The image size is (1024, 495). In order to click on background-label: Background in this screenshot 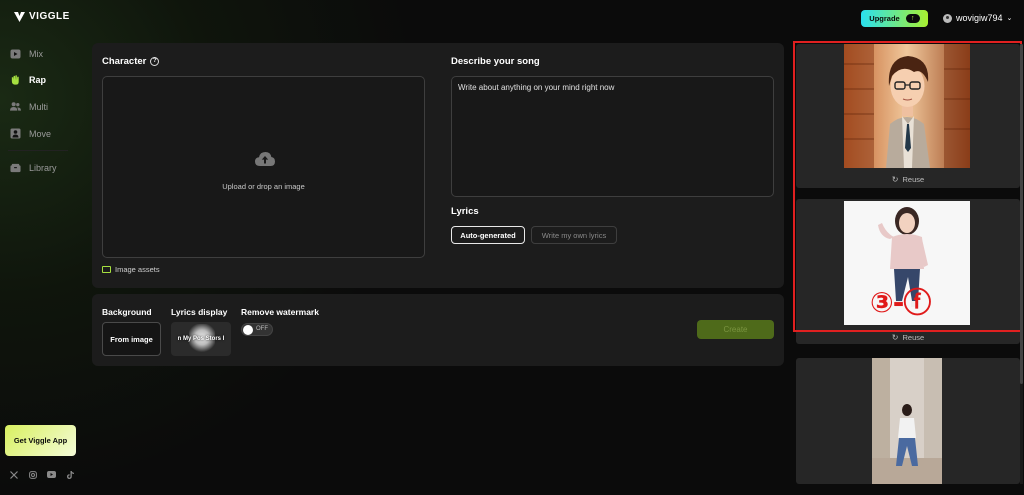, I will do `click(127, 312)`.